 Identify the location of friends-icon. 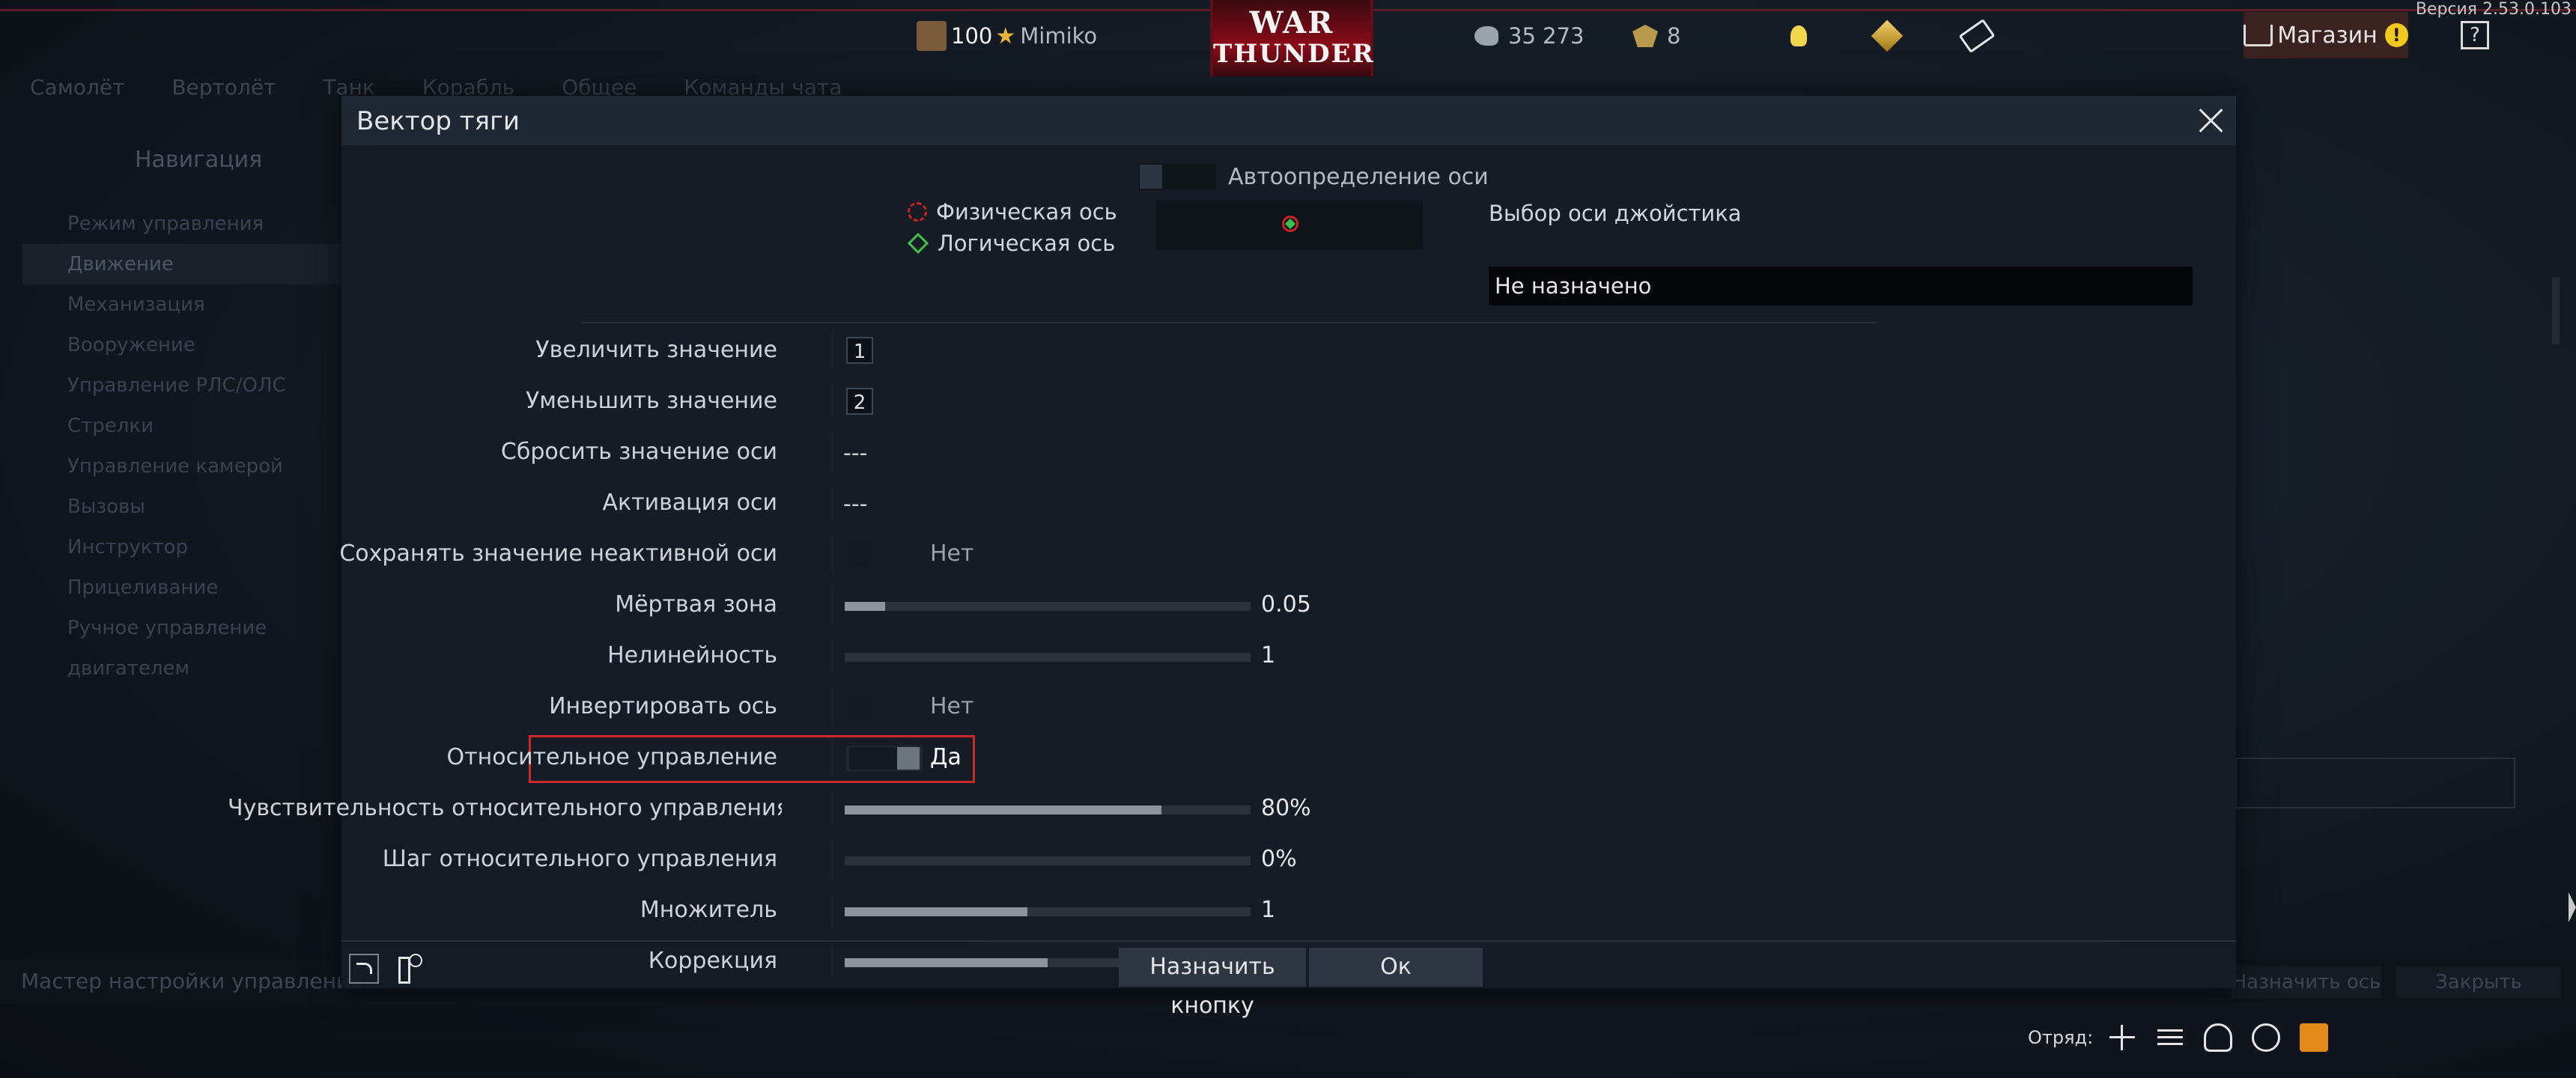
(2218, 1037).